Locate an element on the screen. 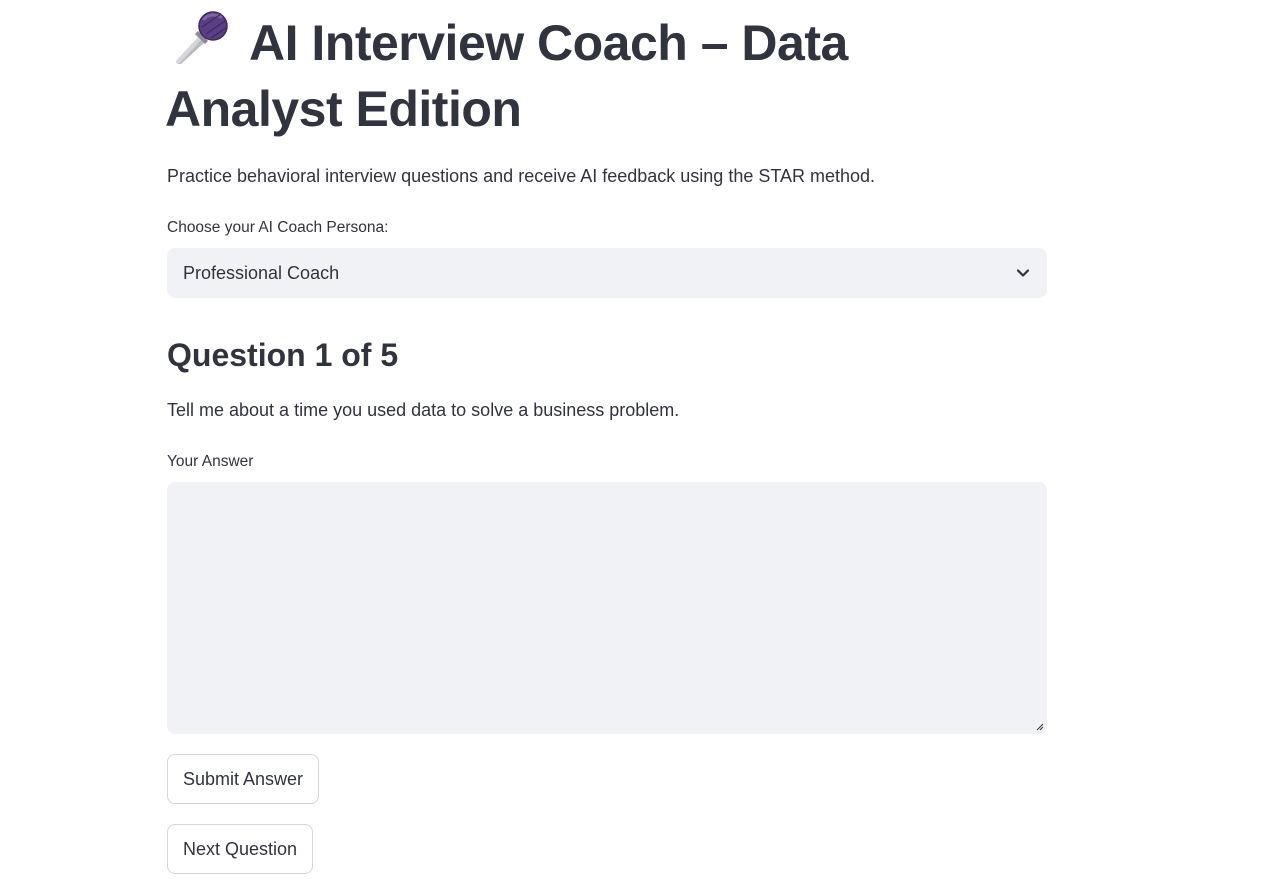 This screenshot has width=1277, height=892. microphone-icon is located at coordinates (202, 37).